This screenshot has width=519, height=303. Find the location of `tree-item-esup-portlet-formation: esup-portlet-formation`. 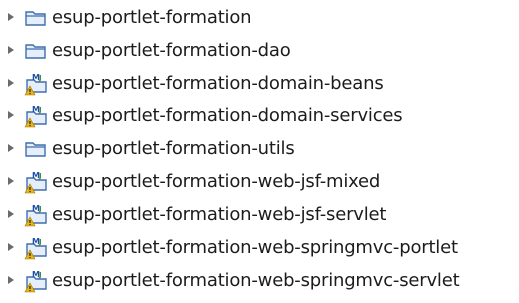

tree-item-esup-portlet-formation: esup-portlet-formation is located at coordinates (259, 18).